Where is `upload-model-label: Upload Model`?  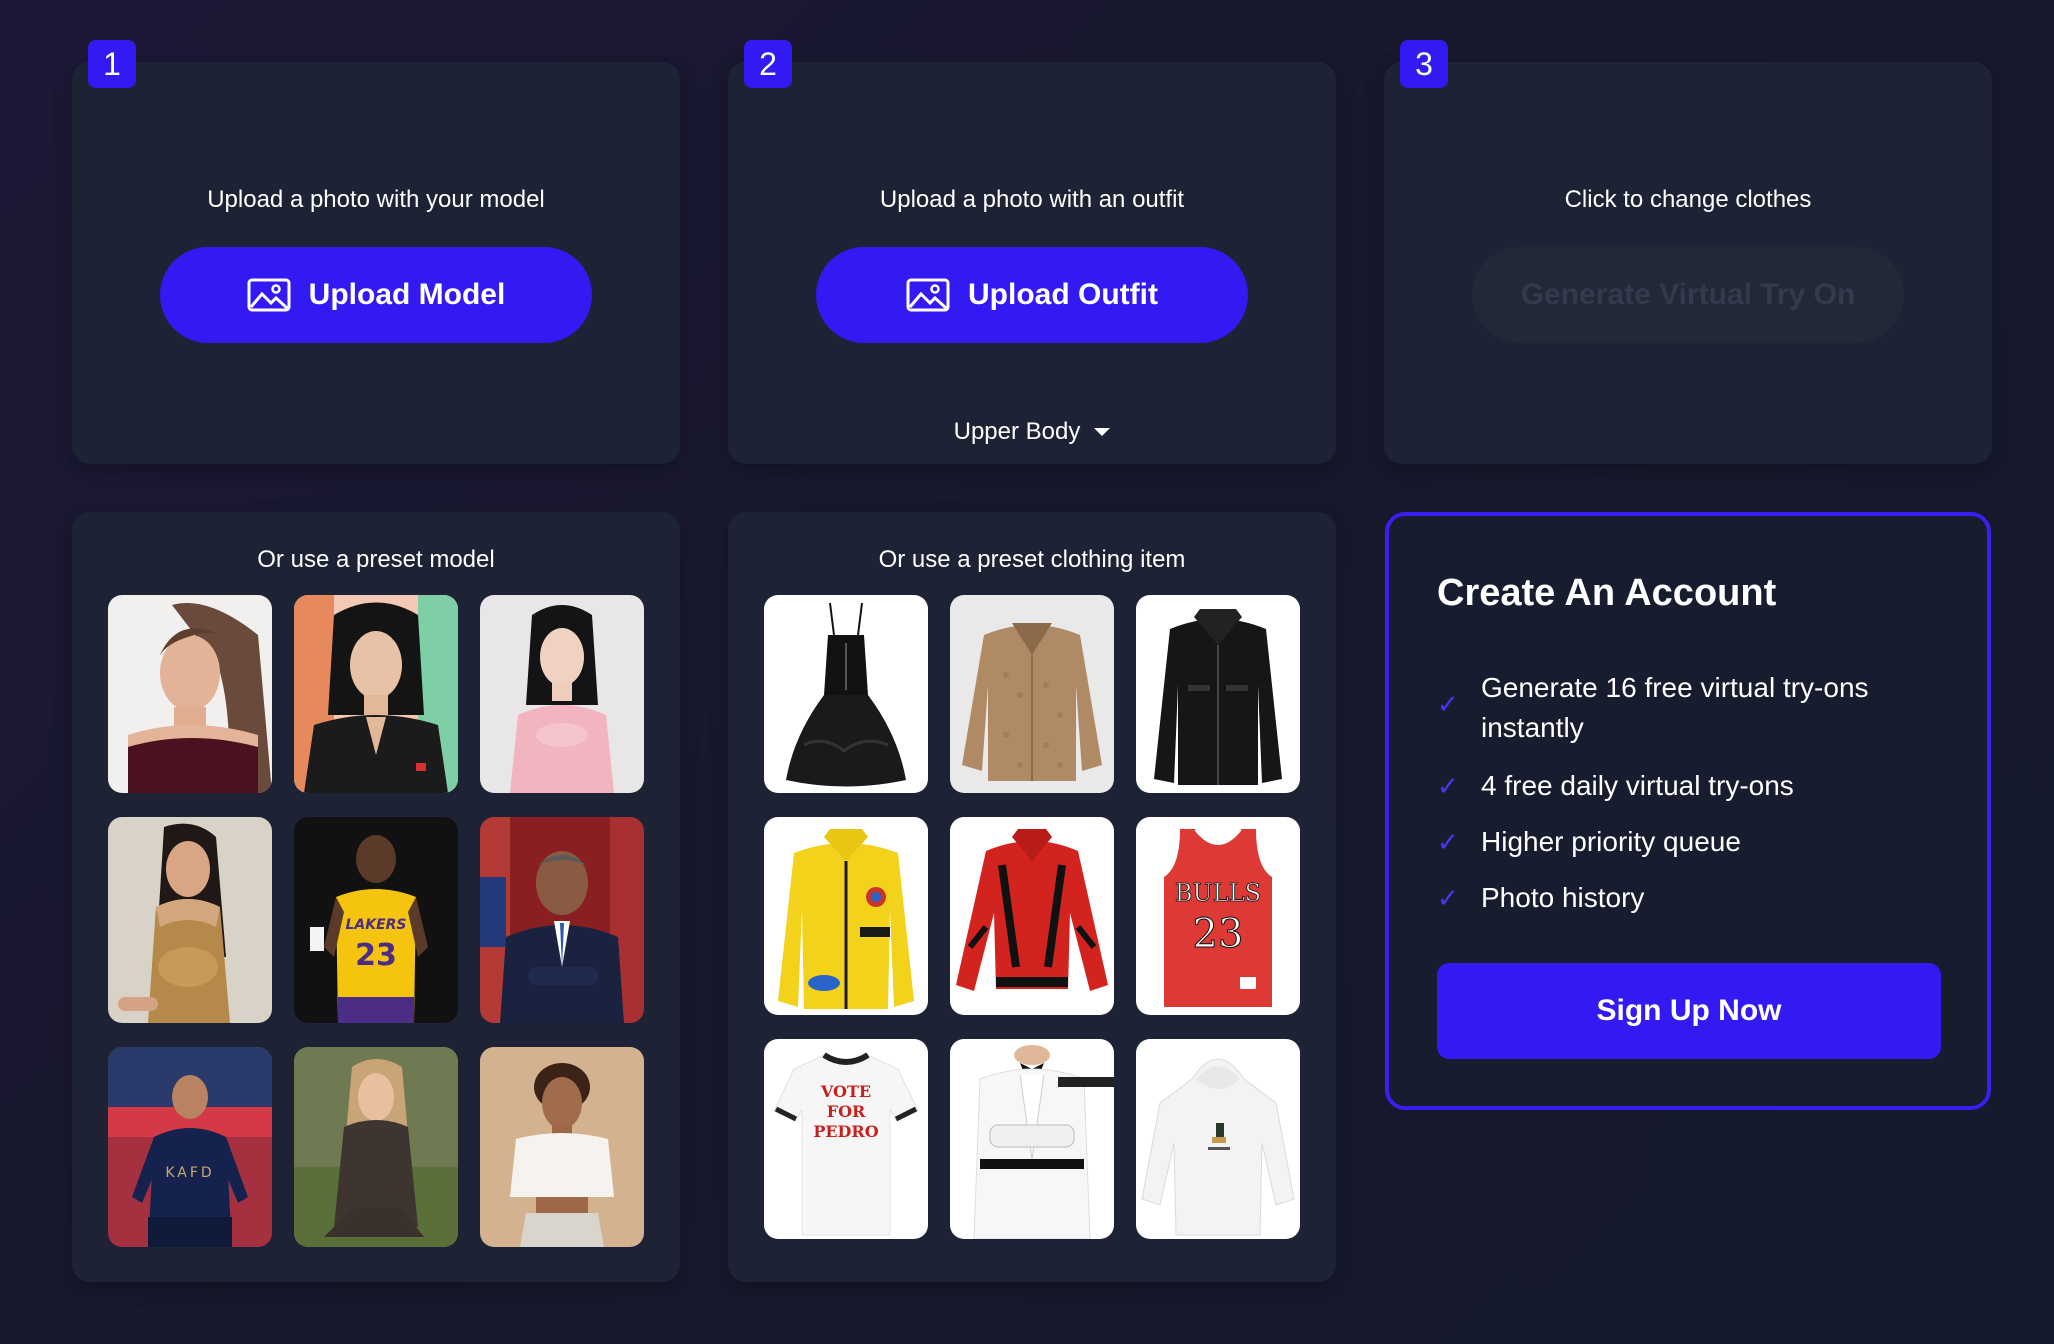 upload-model-label: Upload Model is located at coordinates (407, 294).